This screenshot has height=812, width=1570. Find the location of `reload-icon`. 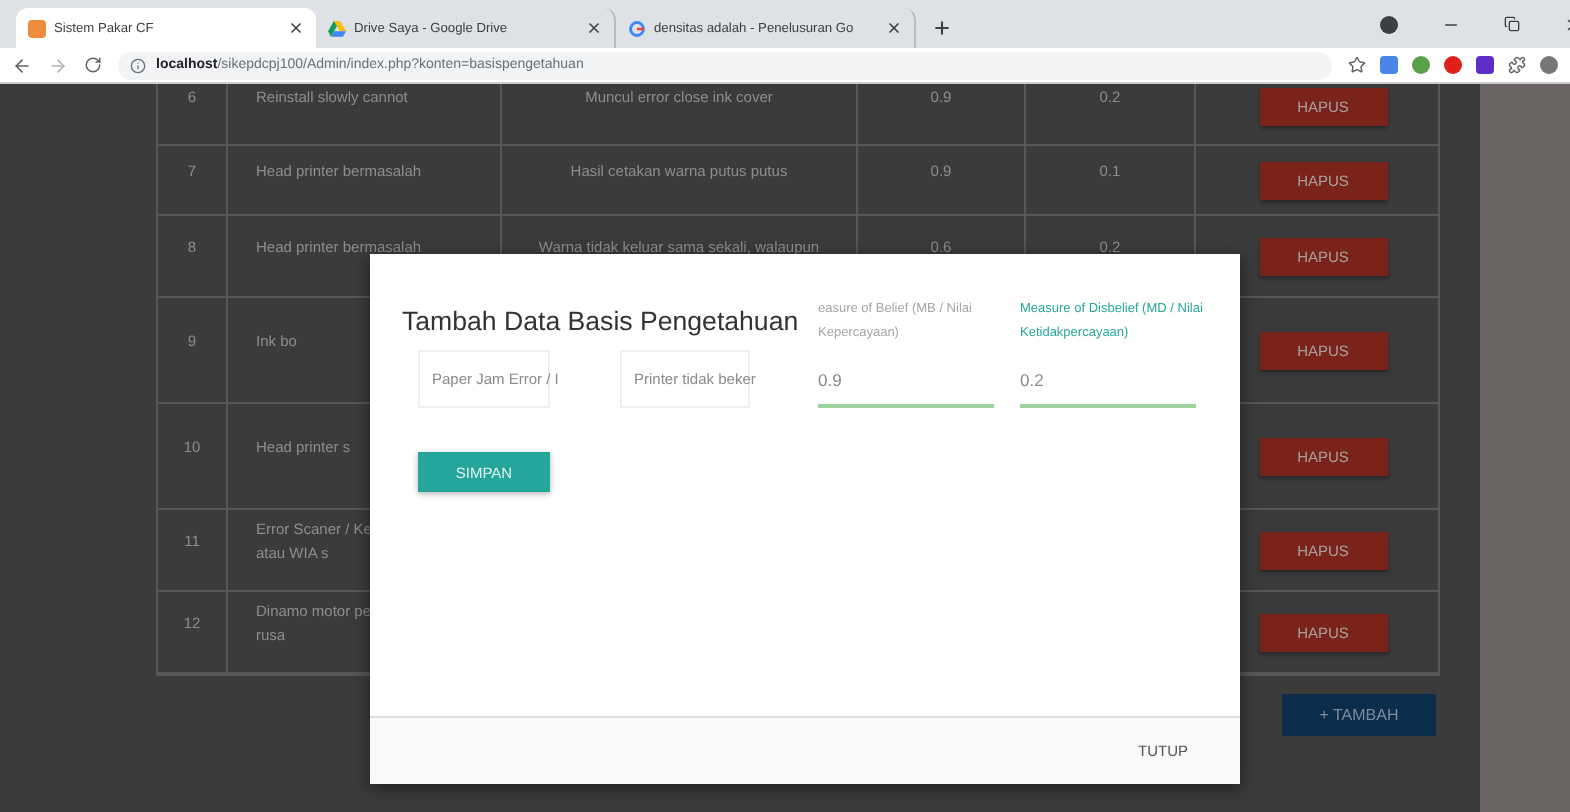

reload-icon is located at coordinates (93, 65).